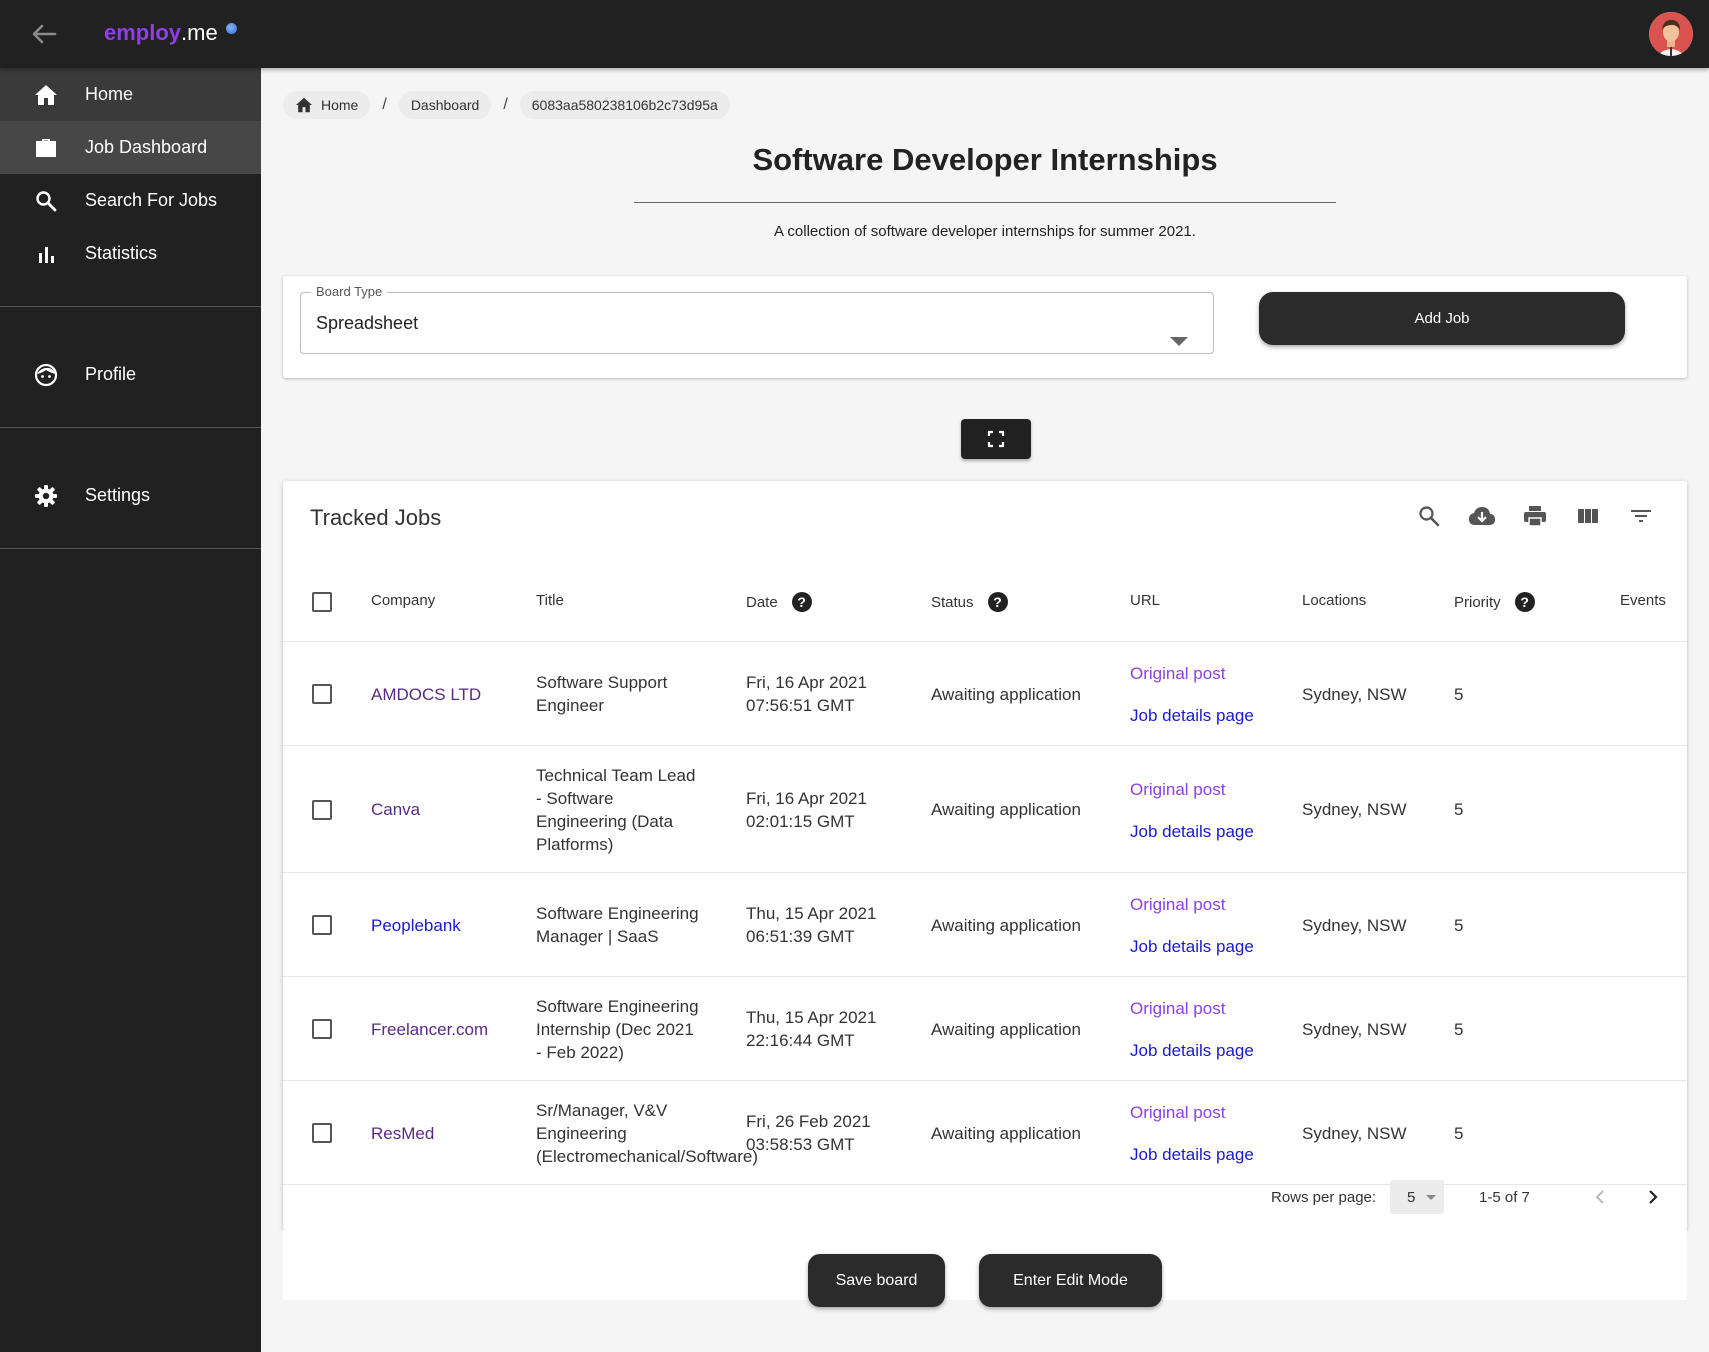 The image size is (1709, 1352). Describe the element at coordinates (1459, 1029) in the screenshot. I see `job-priority: 5` at that location.